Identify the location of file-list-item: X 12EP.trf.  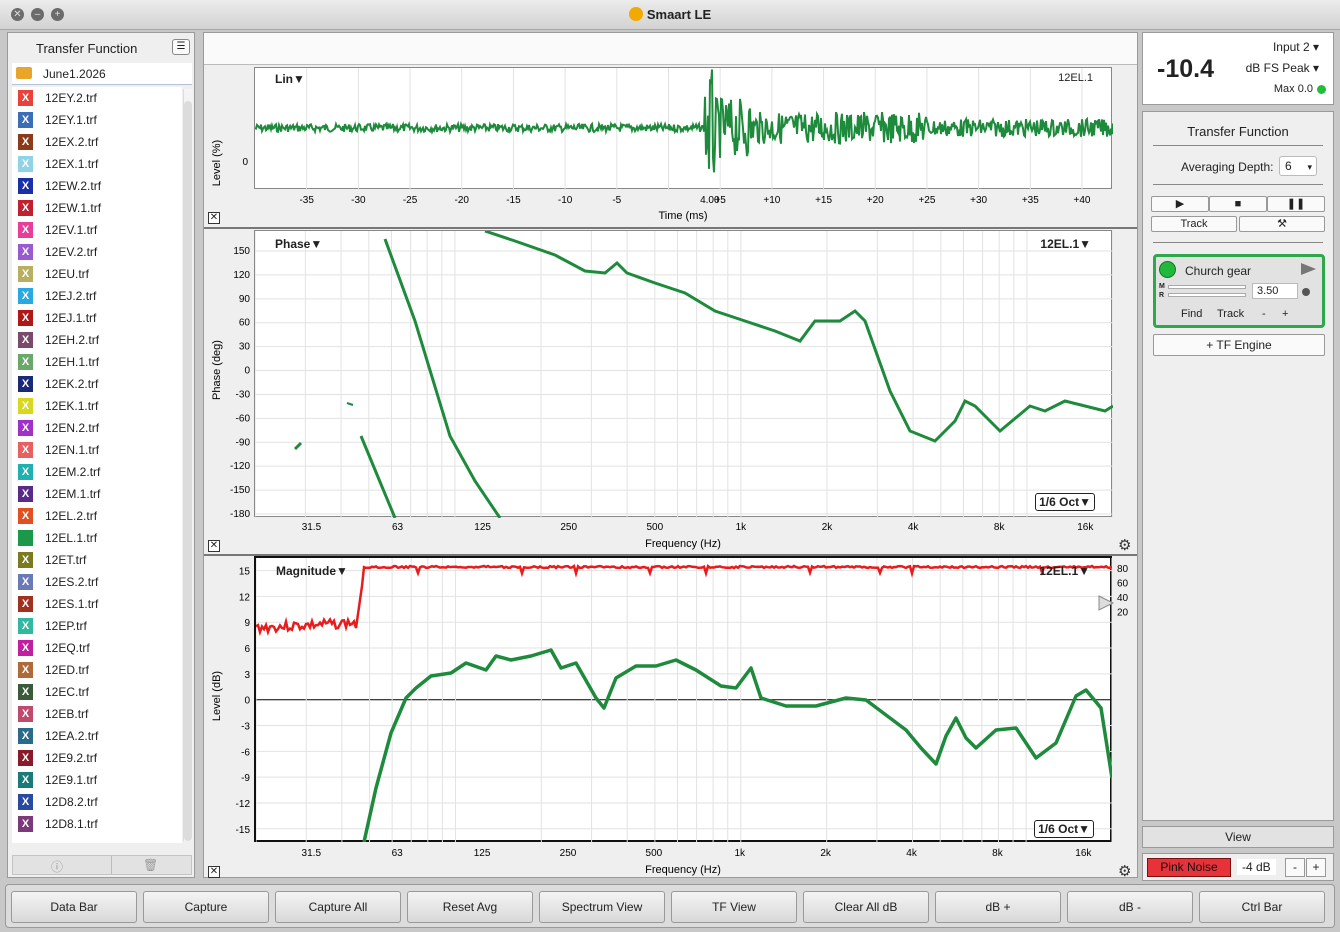
(97, 626).